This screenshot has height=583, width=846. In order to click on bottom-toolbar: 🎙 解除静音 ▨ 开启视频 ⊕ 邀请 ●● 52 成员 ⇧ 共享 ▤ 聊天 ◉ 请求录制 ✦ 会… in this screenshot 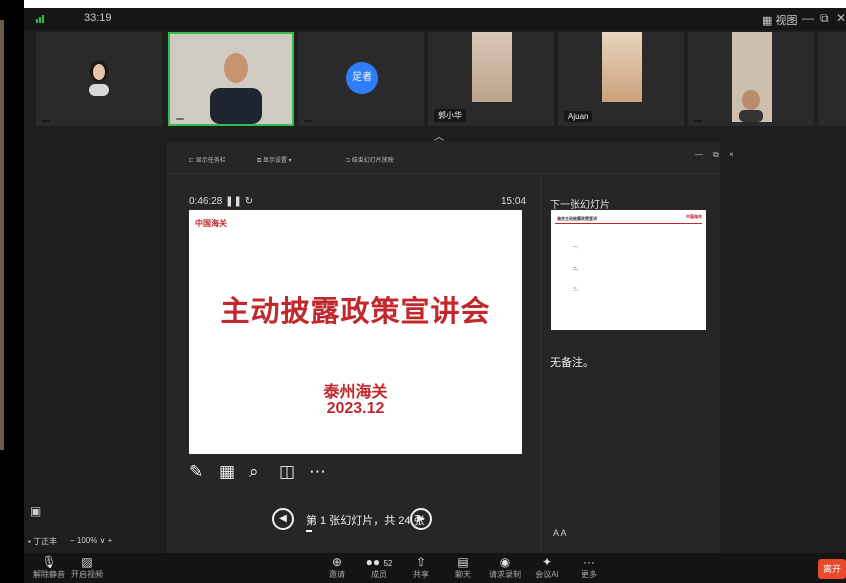, I will do `click(435, 568)`.